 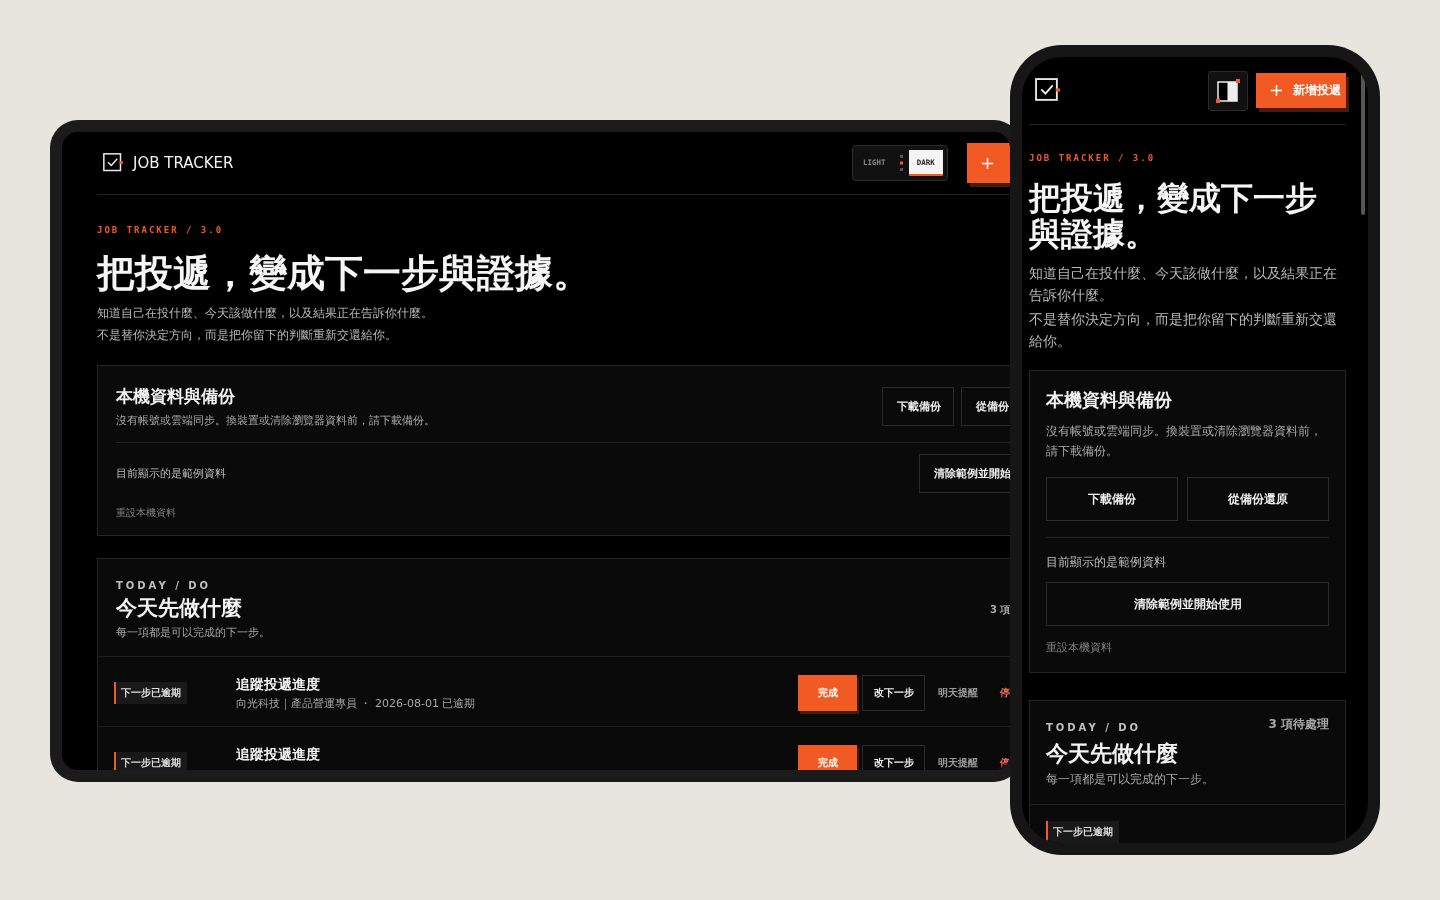 What do you see at coordinates (1258, 499) in the screenshot?
I see `backup-button: 從備份還原` at bounding box center [1258, 499].